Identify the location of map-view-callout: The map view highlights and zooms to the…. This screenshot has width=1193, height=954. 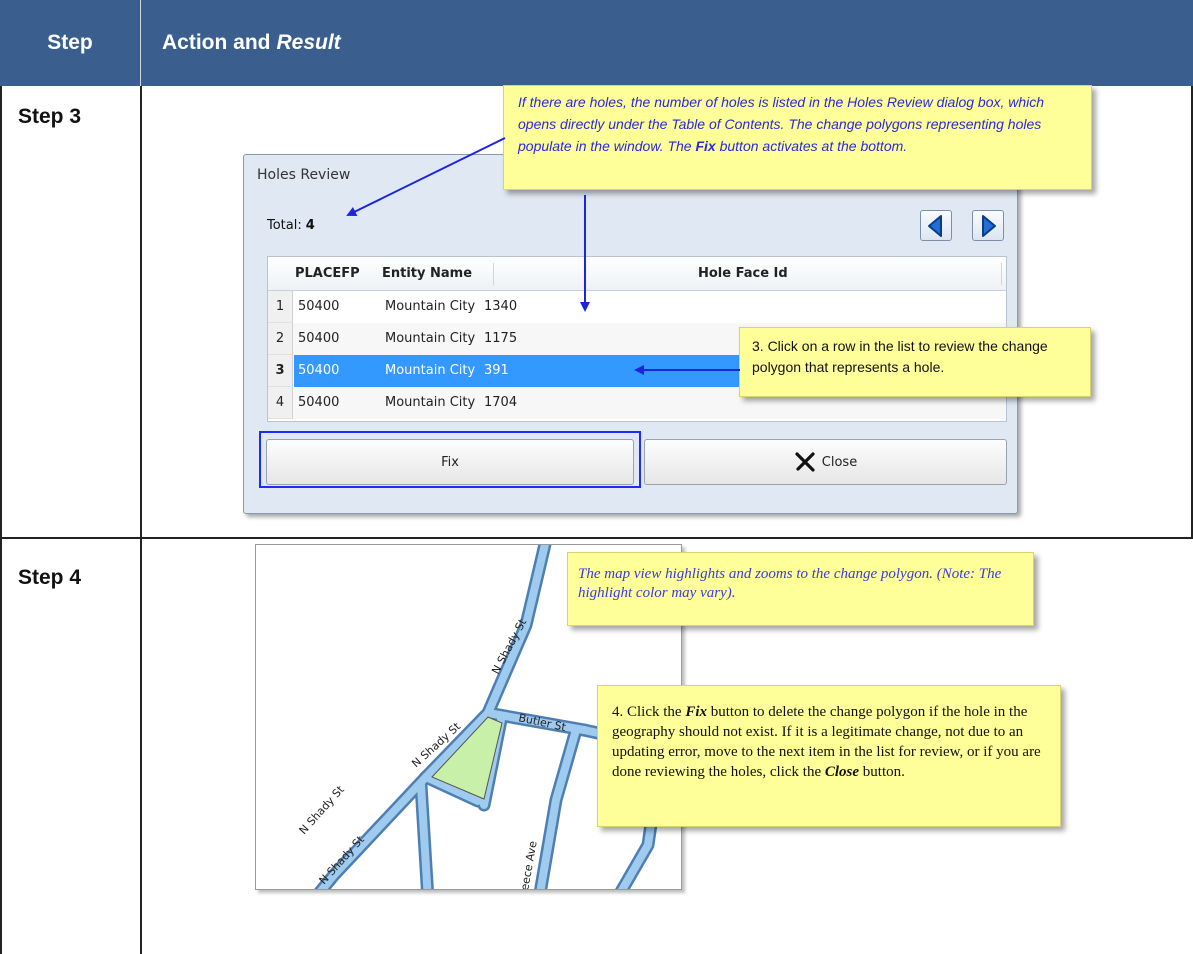
(800, 589).